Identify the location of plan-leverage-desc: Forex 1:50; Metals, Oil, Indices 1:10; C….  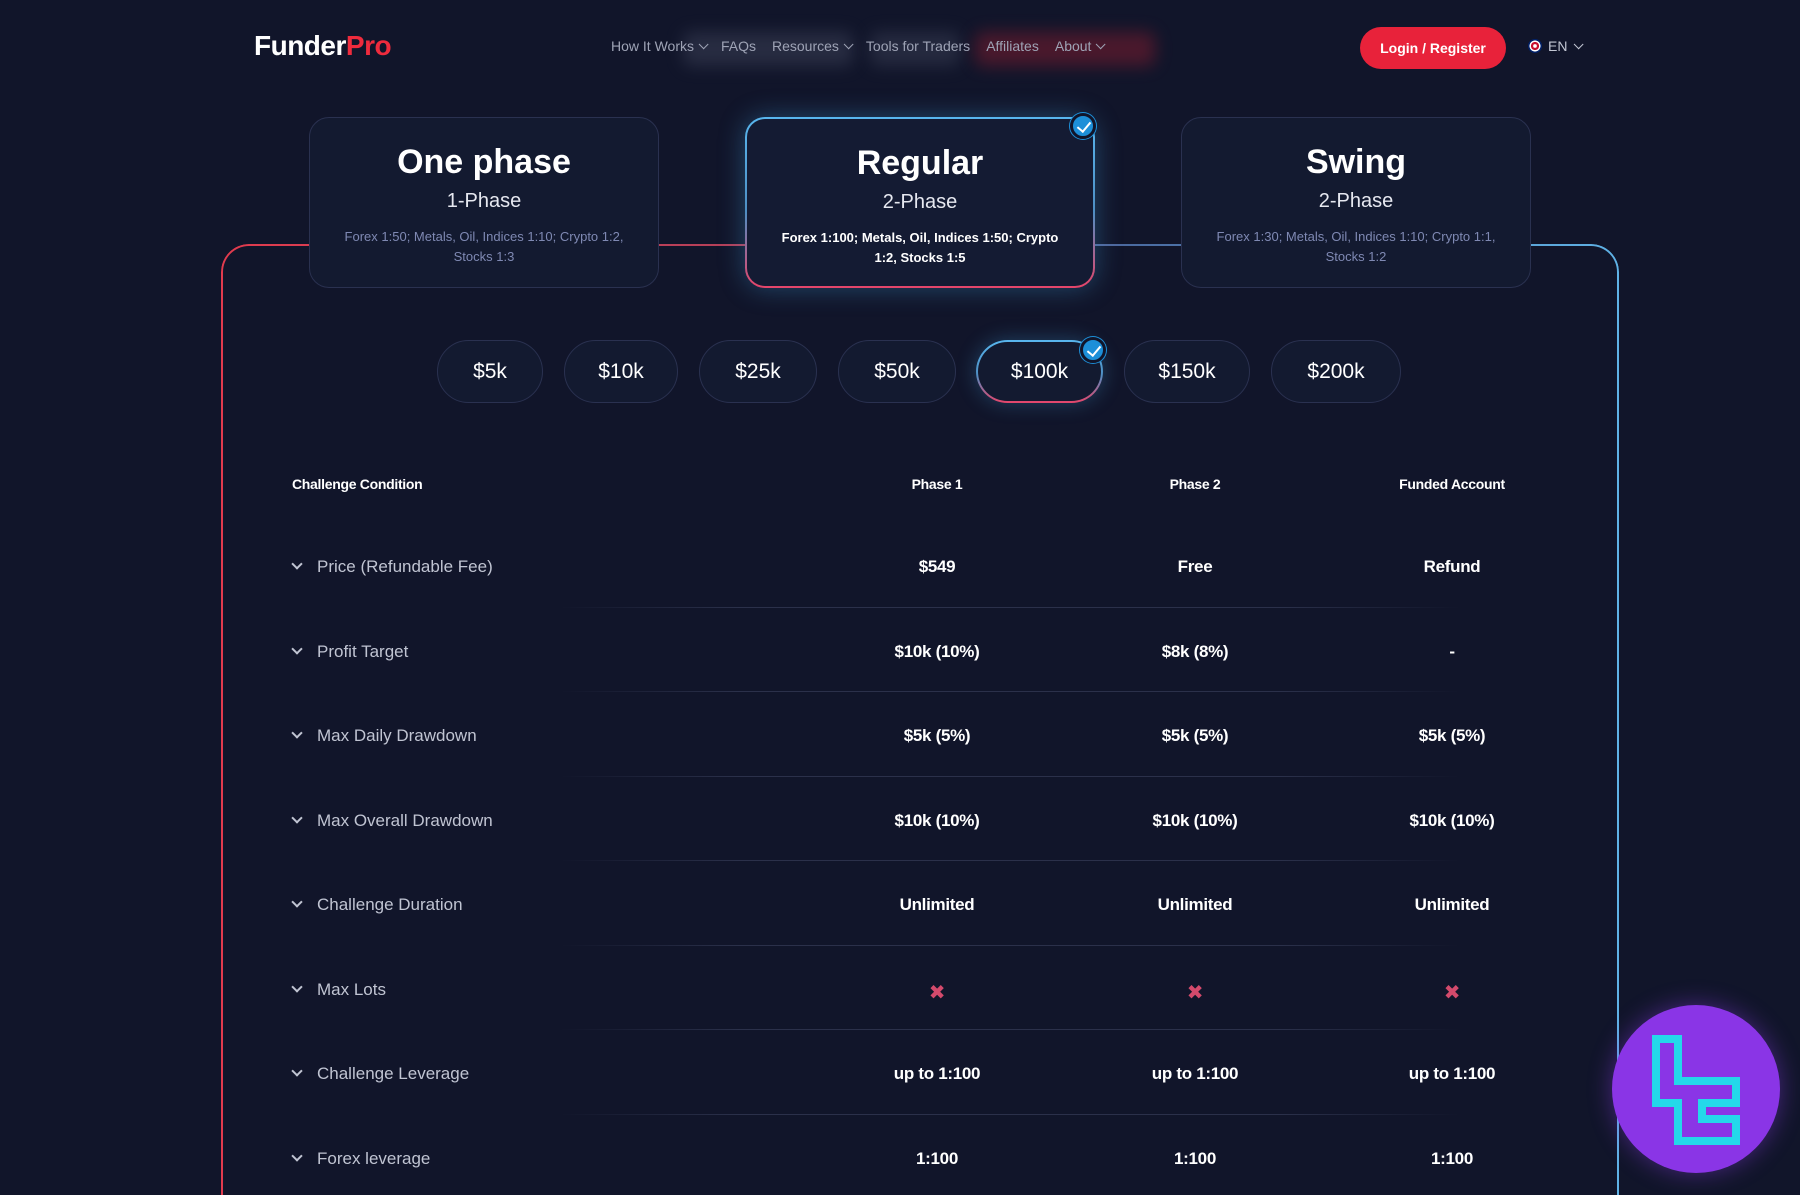
(484, 246).